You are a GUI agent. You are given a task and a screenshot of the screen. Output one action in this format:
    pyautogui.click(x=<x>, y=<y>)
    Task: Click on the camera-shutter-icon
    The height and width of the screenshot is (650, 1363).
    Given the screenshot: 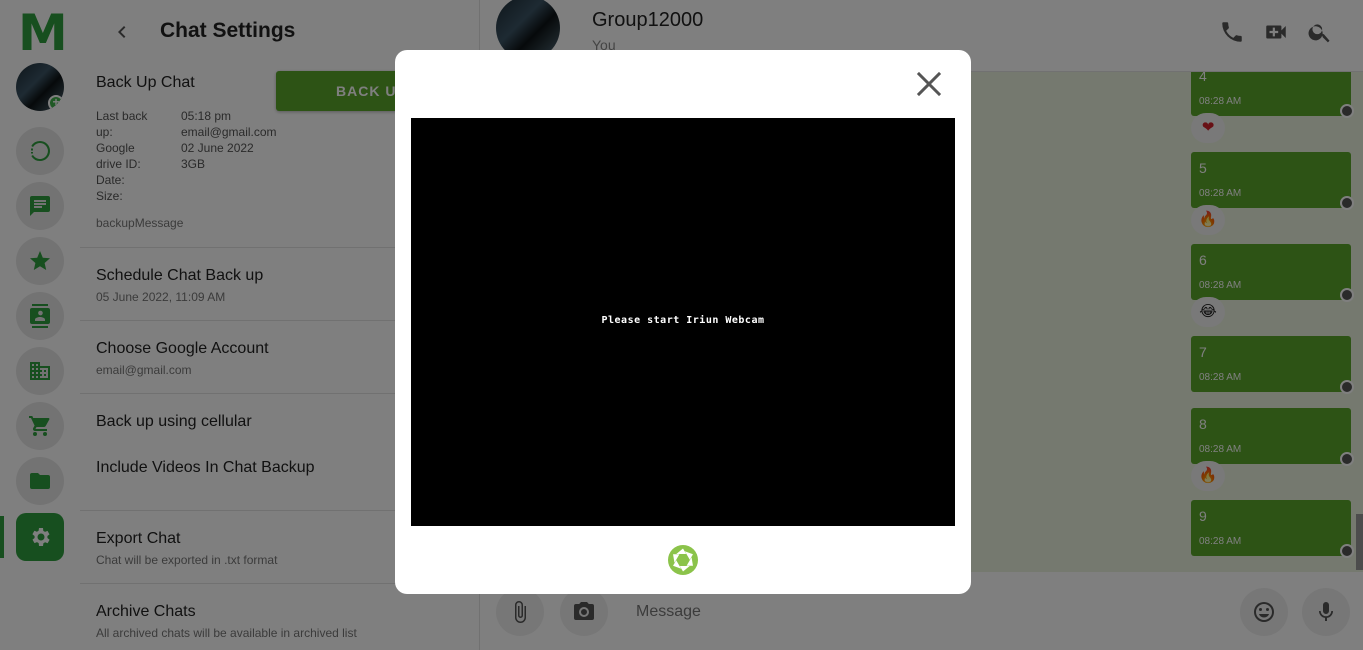 What is the action you would take?
    pyautogui.click(x=683, y=560)
    